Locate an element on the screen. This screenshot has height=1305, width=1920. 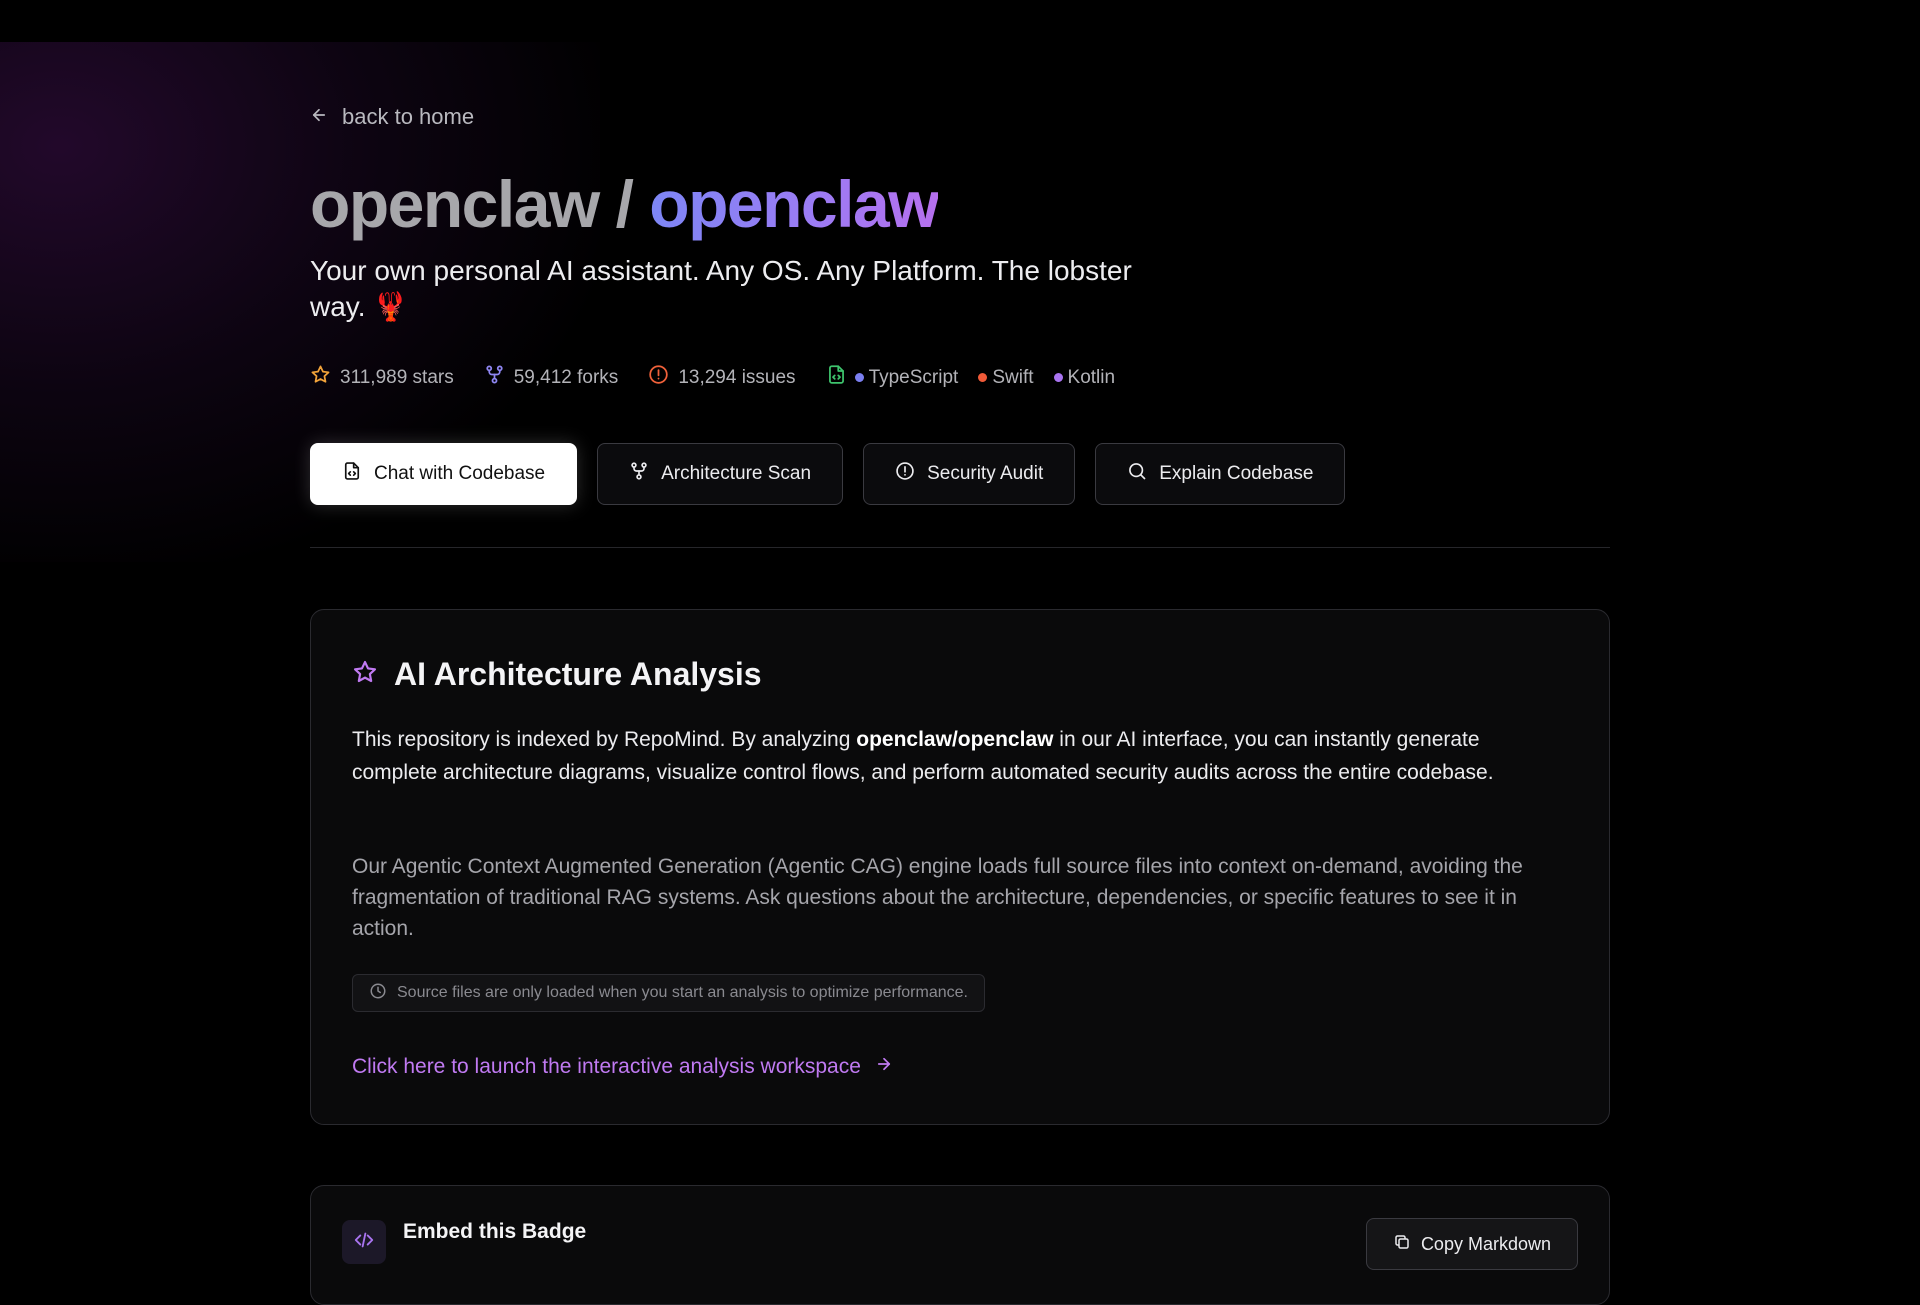
issues-stat: 13,294 issues is located at coordinates (722, 377).